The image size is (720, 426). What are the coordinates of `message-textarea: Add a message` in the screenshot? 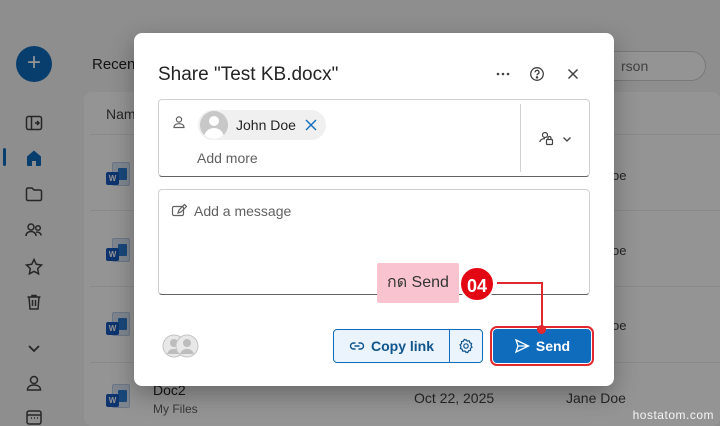 It's located at (374, 242).